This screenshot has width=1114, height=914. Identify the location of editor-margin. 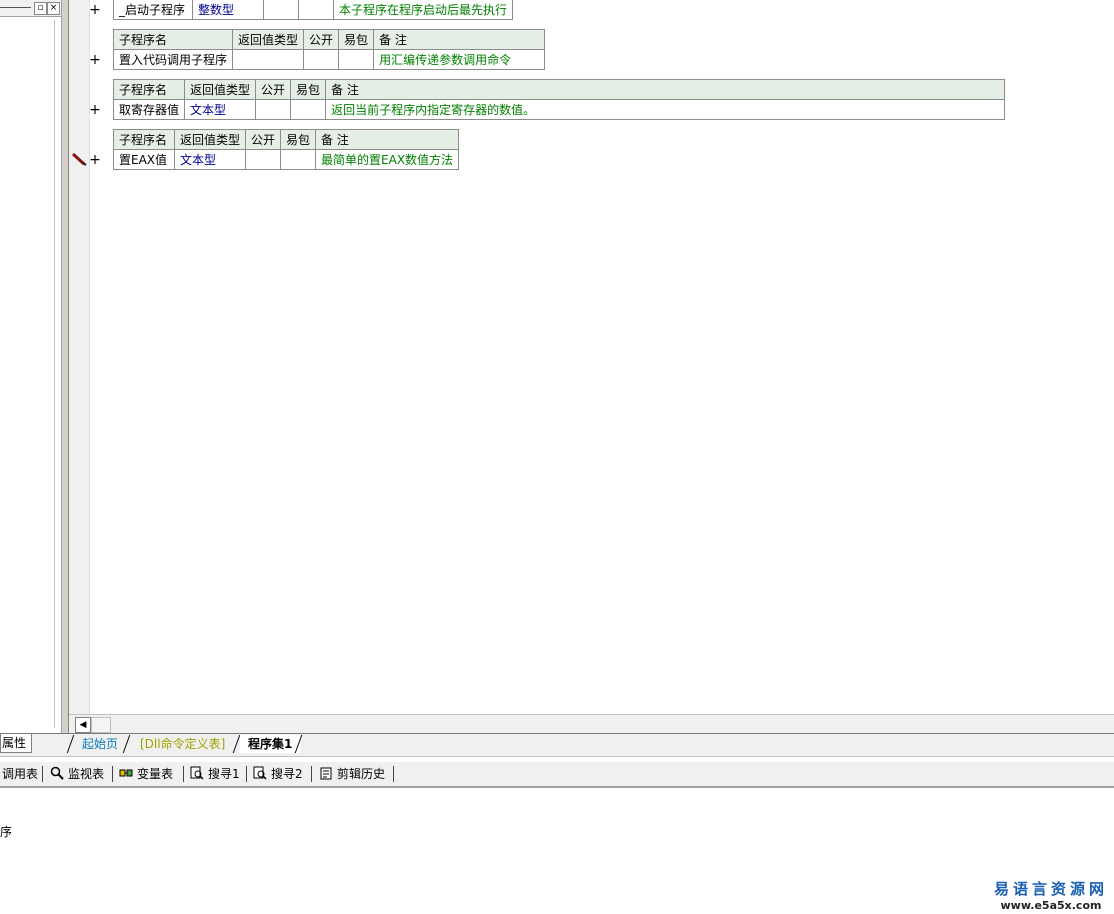
(79, 357).